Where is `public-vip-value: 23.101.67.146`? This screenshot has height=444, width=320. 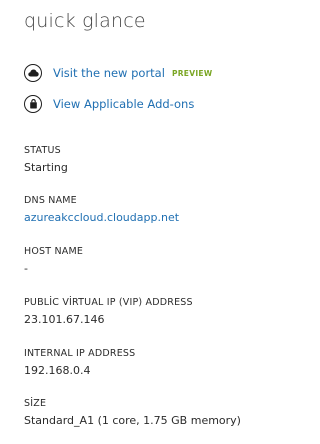
public-vip-value: 23.101.67.146 is located at coordinates (64, 319).